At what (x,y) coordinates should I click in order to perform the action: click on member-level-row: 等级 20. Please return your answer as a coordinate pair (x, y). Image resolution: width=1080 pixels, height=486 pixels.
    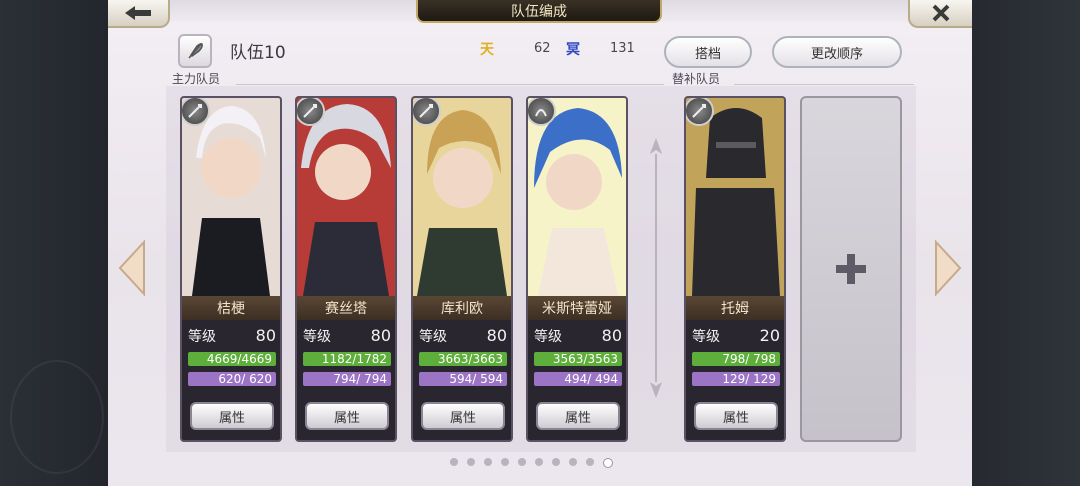
    Looking at the image, I should click on (736, 336).